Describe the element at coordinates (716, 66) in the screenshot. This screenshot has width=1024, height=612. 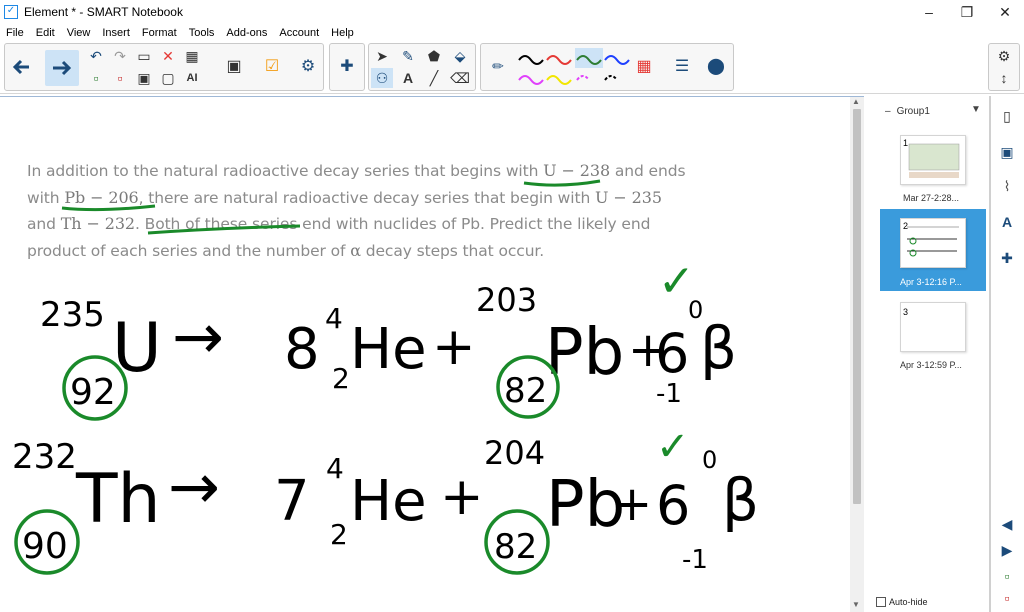
I see `properties-icon: ⬤` at that location.